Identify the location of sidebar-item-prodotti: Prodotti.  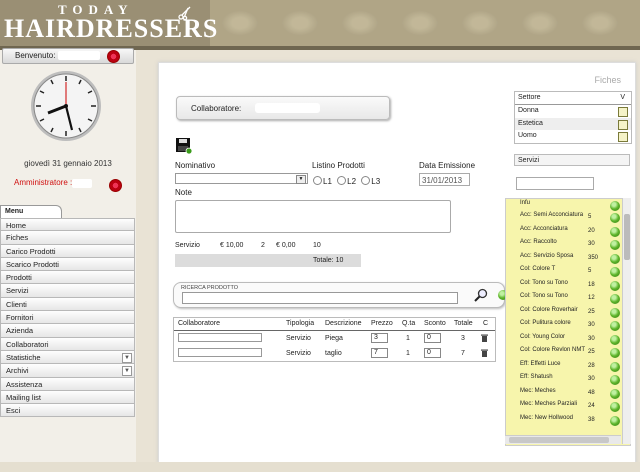
(67, 278).